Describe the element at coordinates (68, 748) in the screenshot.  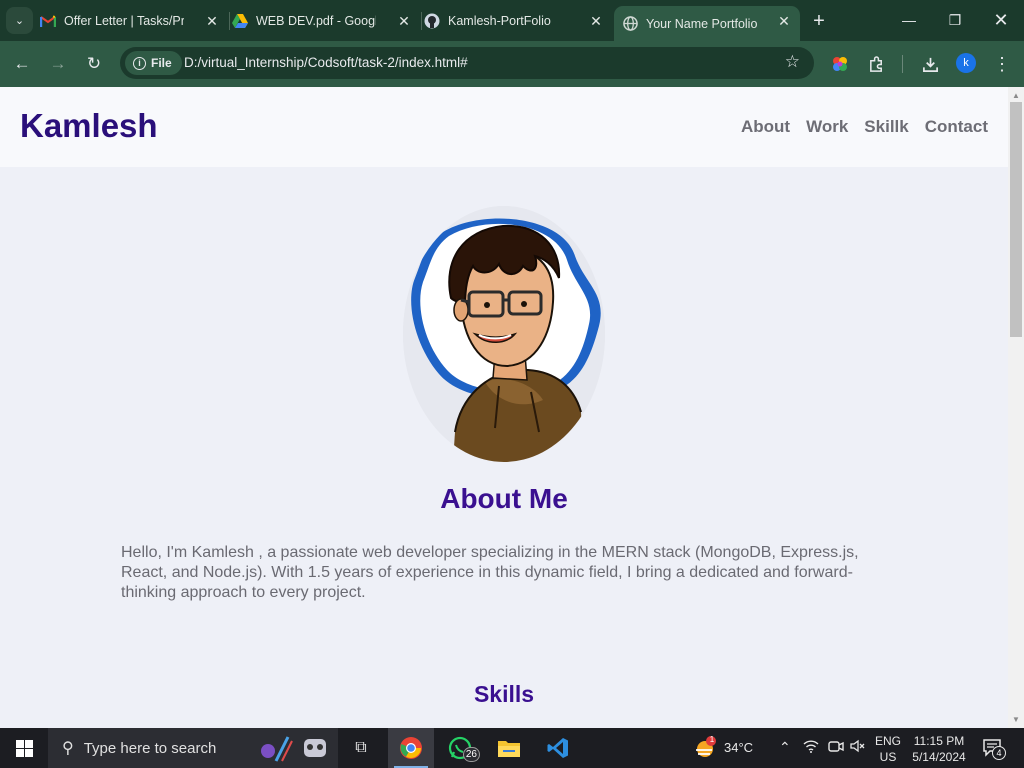
I see `search-icon: ⚲` at that location.